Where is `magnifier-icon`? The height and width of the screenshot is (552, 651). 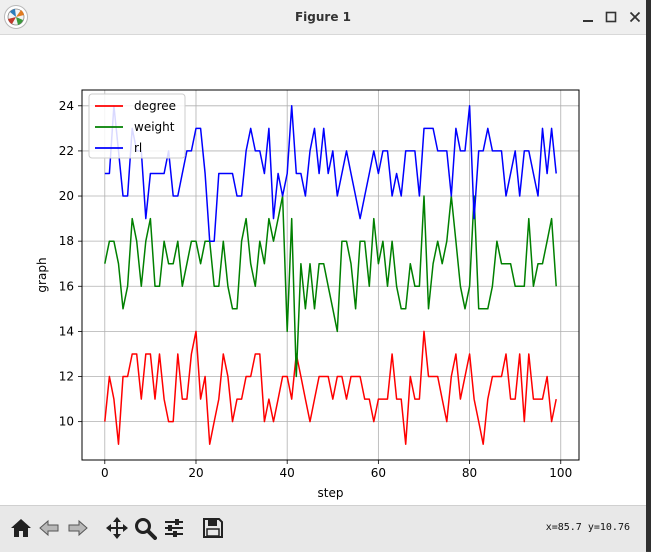
magnifier-icon is located at coordinates (146, 529).